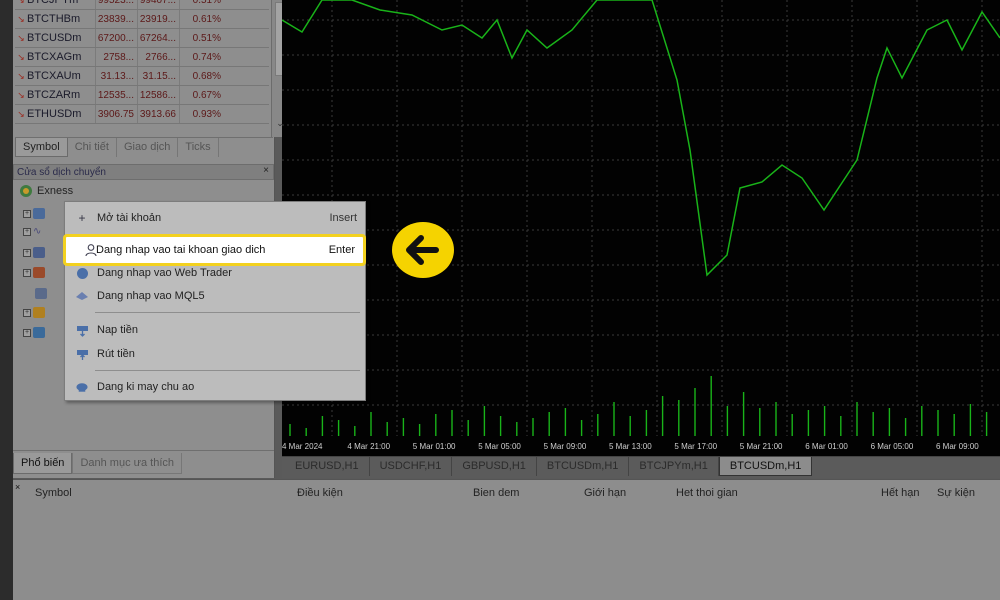  Describe the element at coordinates (202, 76) in the screenshot. I see `change-cell: 0.68%` at that location.